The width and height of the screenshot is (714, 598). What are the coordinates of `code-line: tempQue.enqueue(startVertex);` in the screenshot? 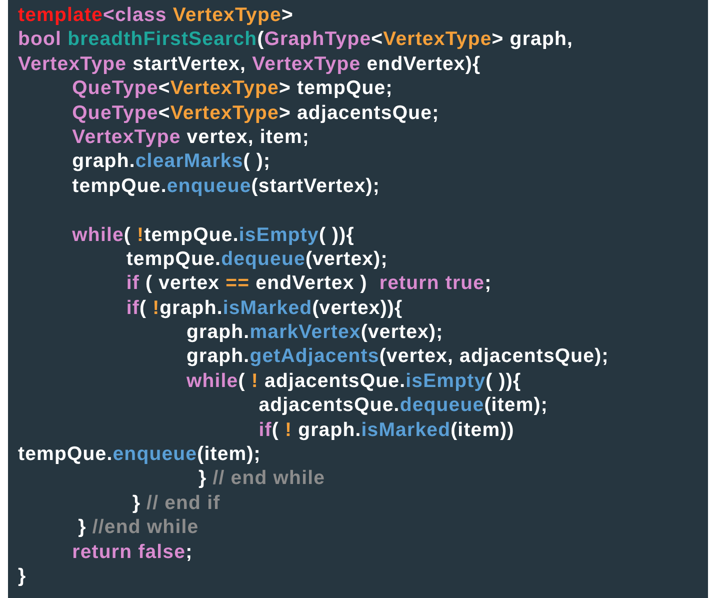 It's located at (225, 186).